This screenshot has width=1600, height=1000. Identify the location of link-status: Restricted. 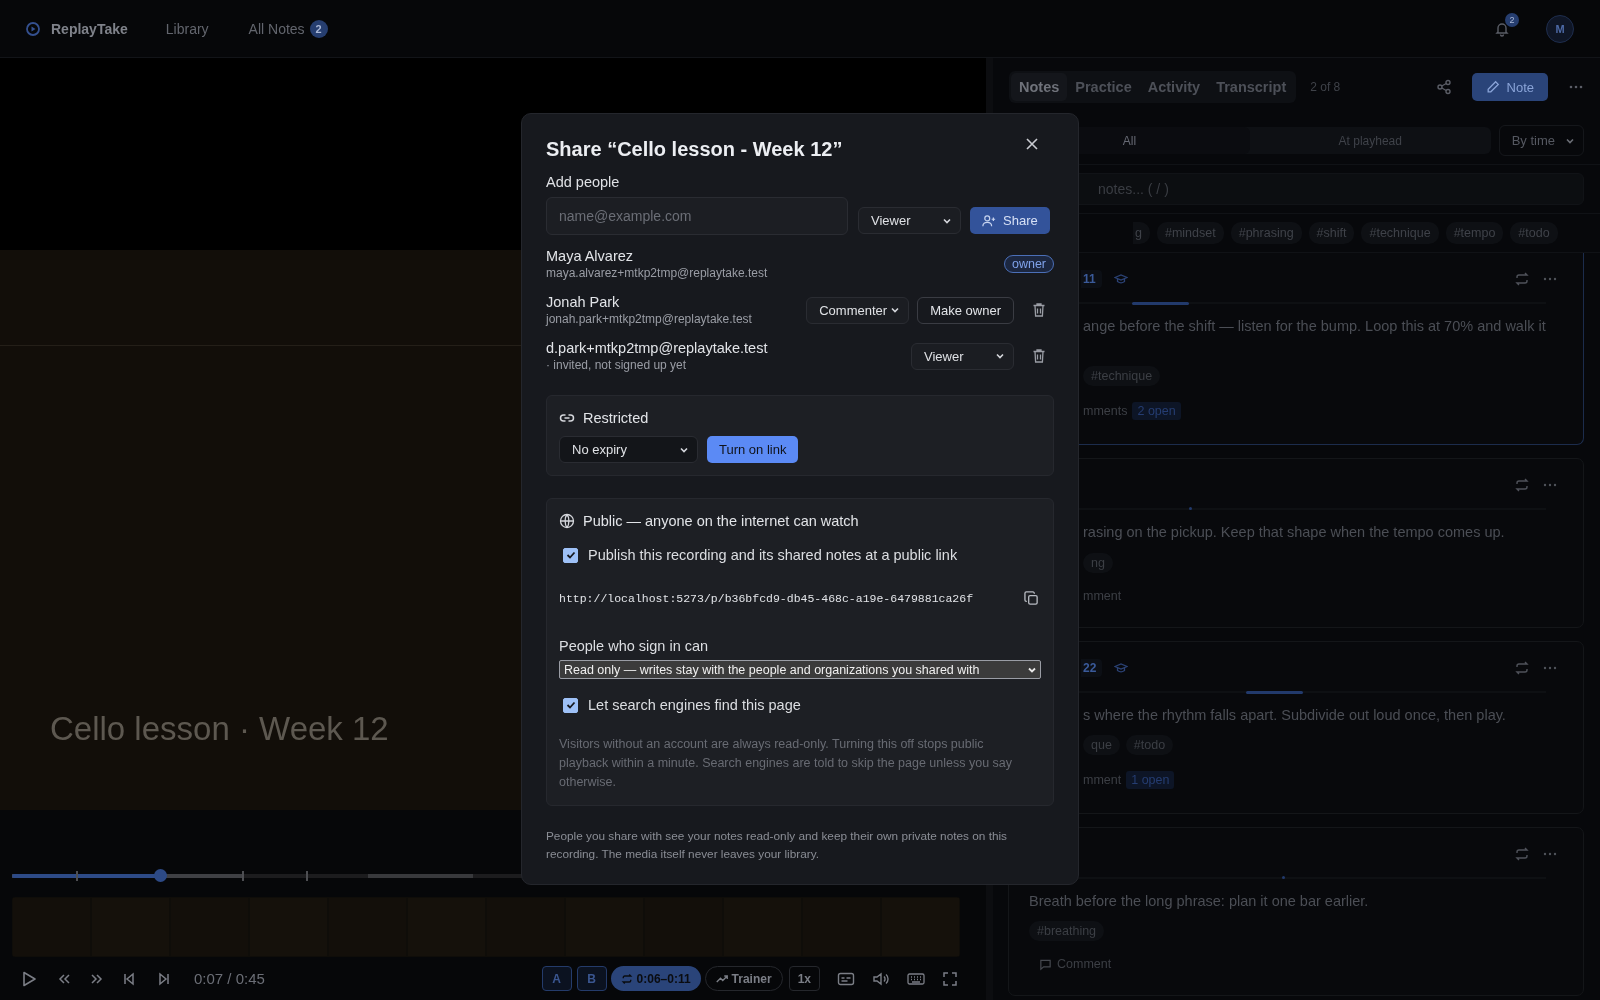
(616, 418).